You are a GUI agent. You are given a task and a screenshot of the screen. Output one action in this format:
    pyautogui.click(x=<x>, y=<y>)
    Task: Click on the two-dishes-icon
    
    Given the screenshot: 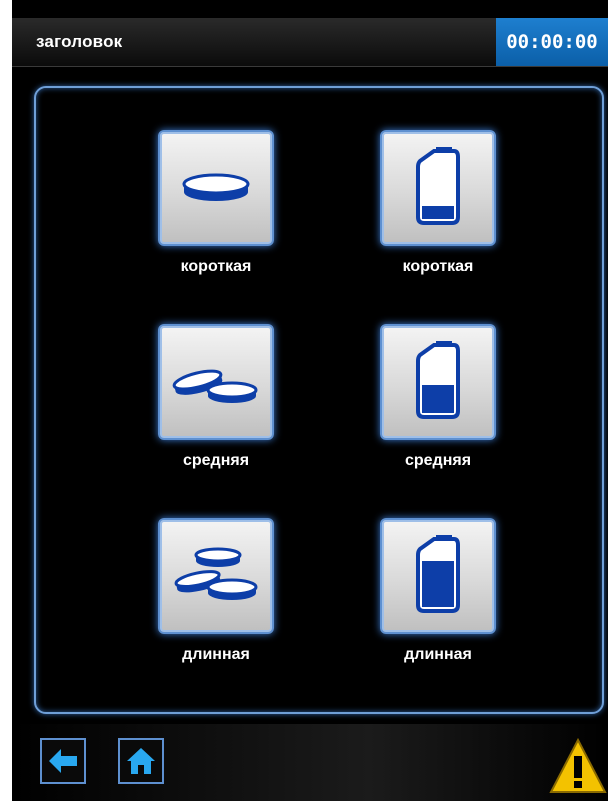 What is the action you would take?
    pyautogui.click(x=215, y=386)
    